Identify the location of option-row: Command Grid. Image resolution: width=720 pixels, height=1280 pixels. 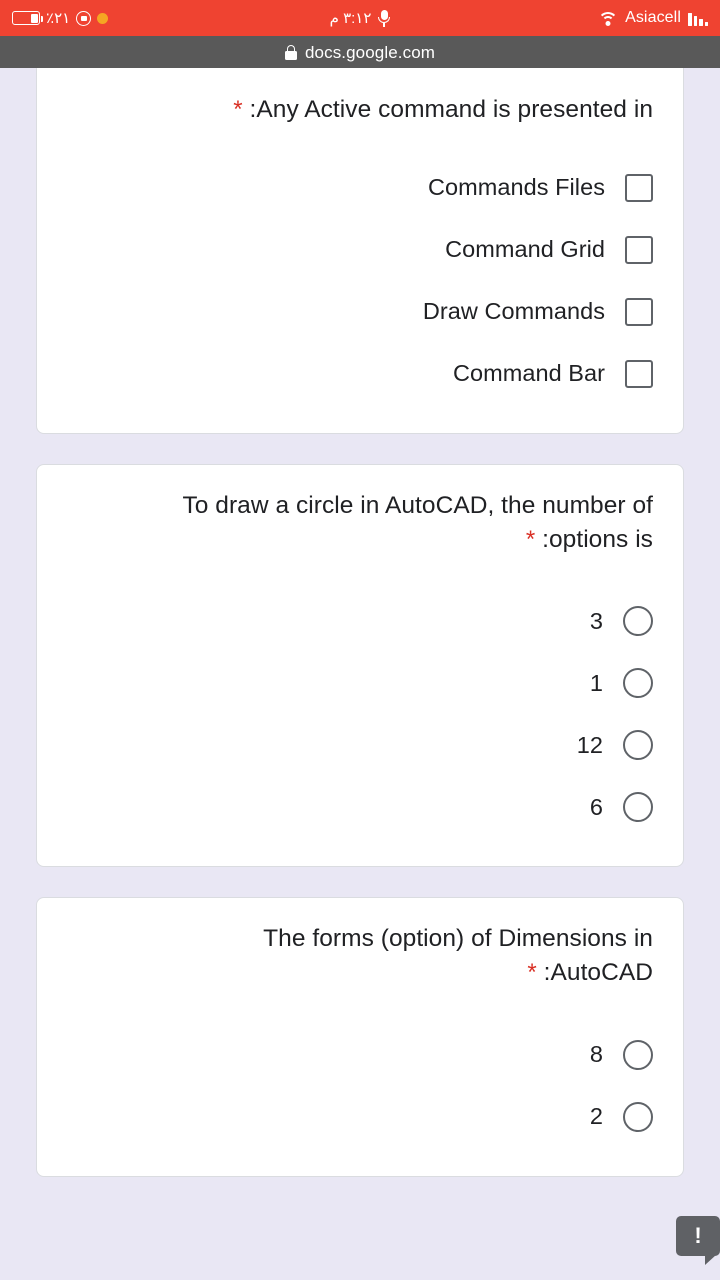
(360, 250).